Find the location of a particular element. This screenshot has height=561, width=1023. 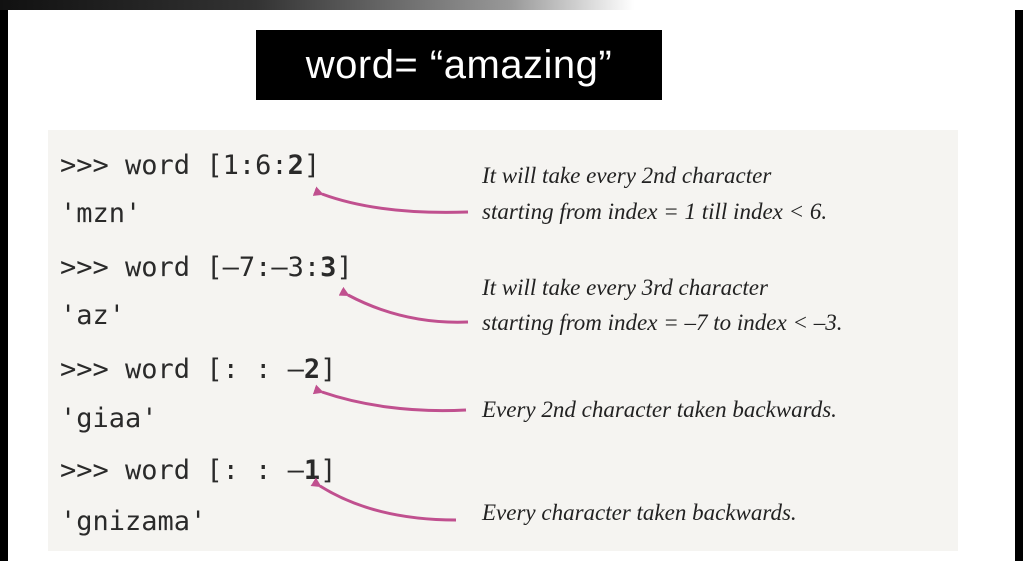

result-line-2: 'az' is located at coordinates (93, 315).